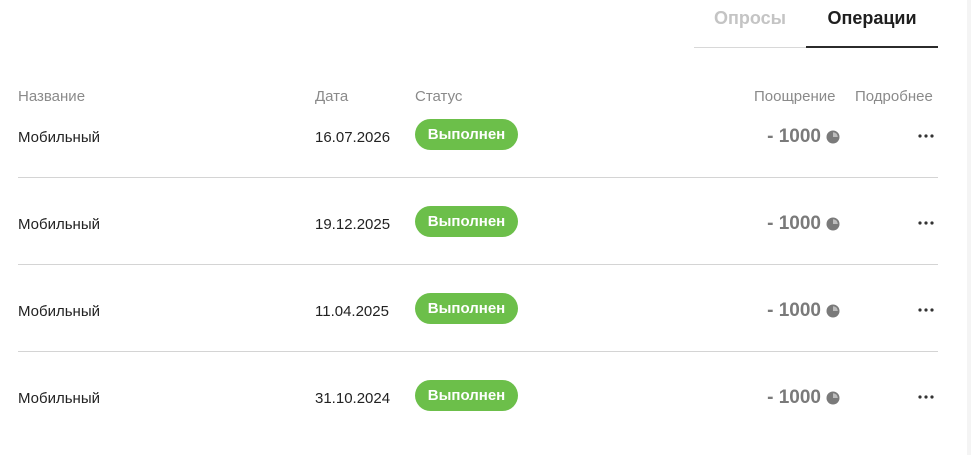  I want to click on tab-bar: Опросы Операции, so click(816, 24).